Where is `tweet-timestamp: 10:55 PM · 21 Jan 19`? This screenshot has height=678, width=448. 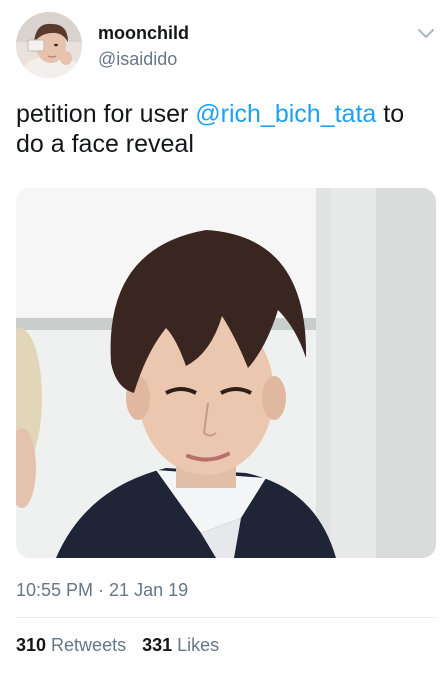
tweet-timestamp: 10:55 PM · 21 Jan 19 is located at coordinates (102, 590).